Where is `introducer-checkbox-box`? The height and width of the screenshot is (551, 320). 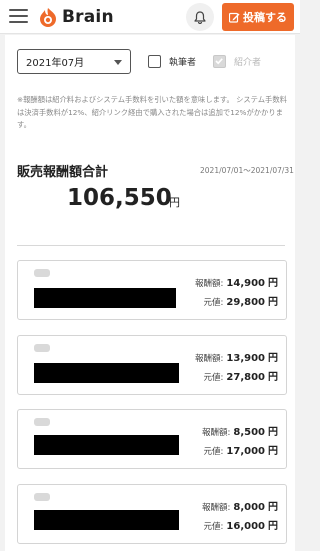 introducer-checkbox-box is located at coordinates (219, 61).